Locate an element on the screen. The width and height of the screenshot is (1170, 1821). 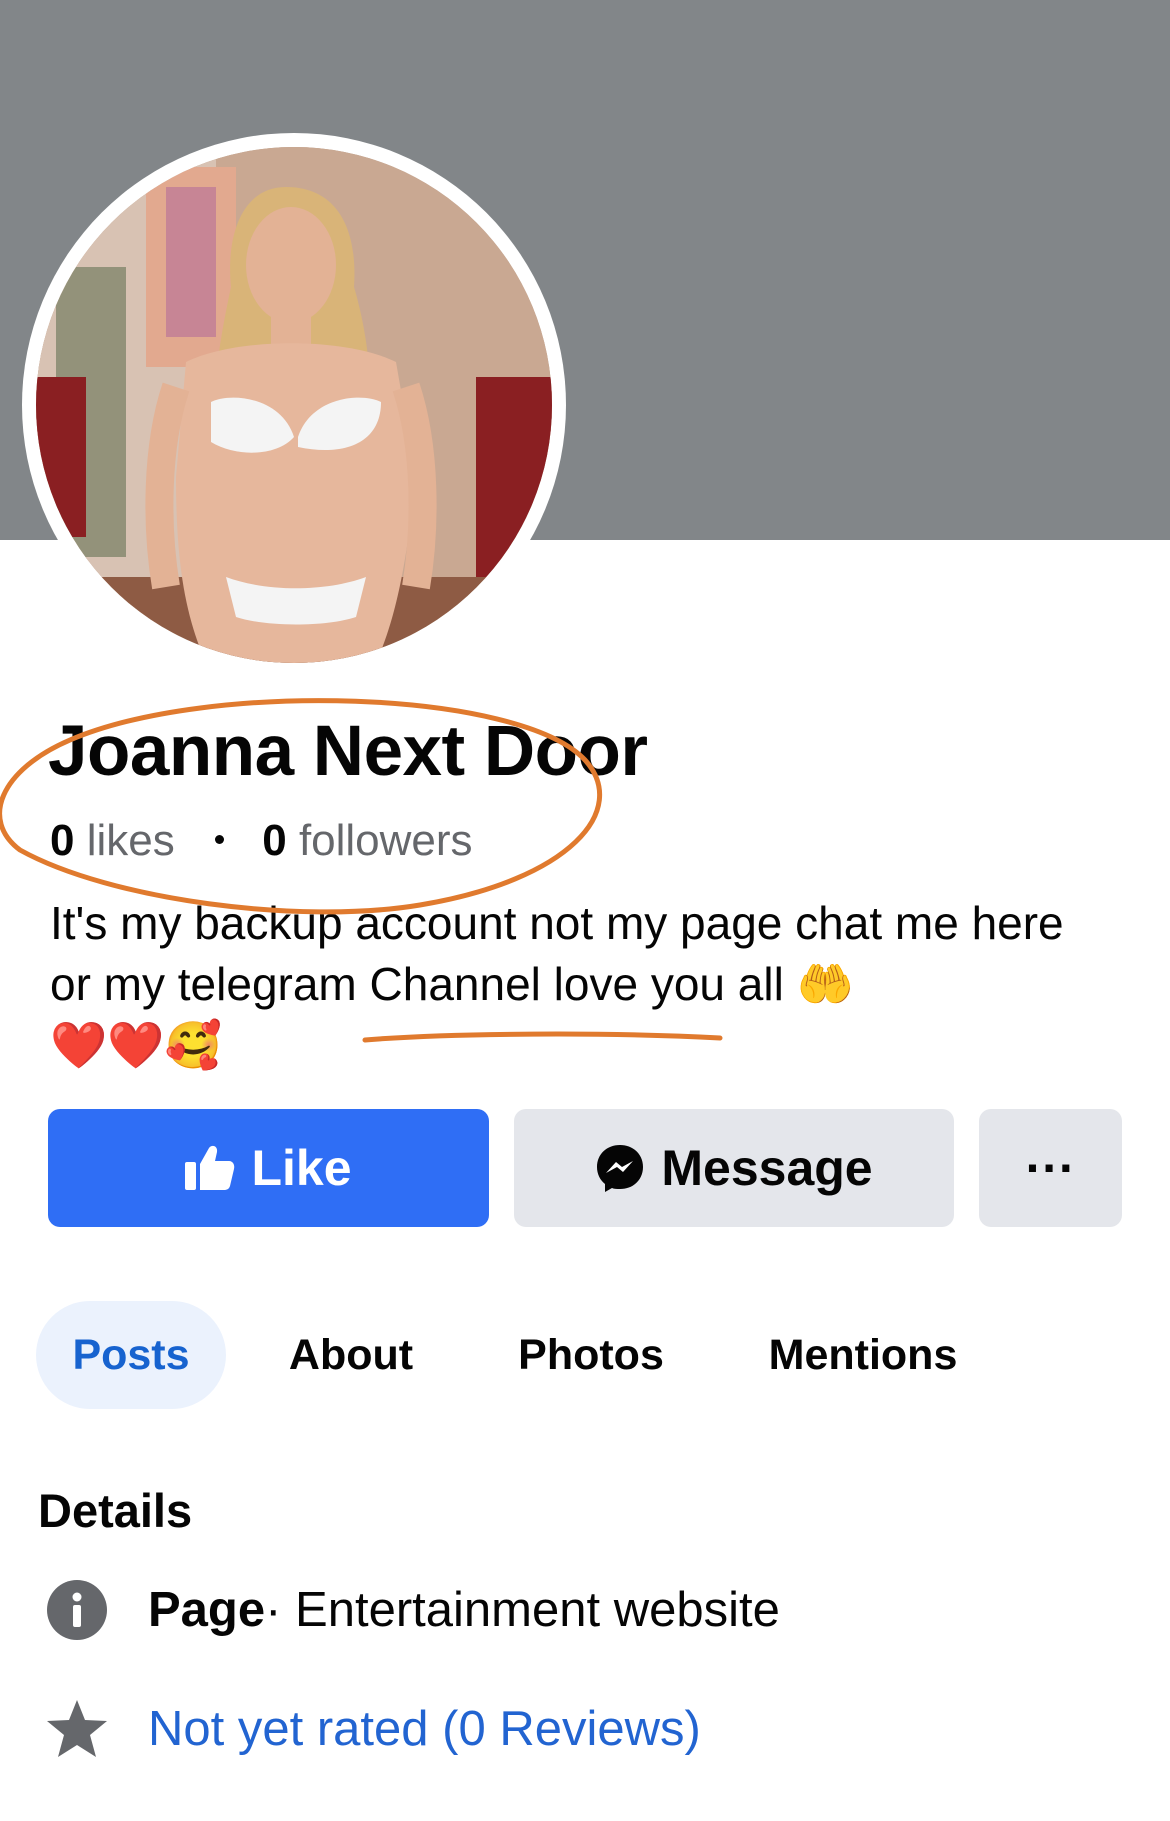
message-label: Message is located at coordinates (767, 1168).